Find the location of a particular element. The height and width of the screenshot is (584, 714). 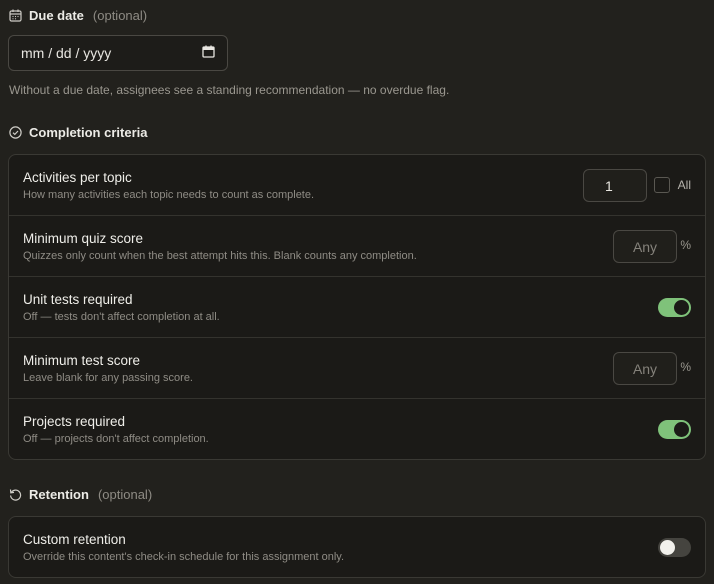

calendar-picker-icon is located at coordinates (208, 53).